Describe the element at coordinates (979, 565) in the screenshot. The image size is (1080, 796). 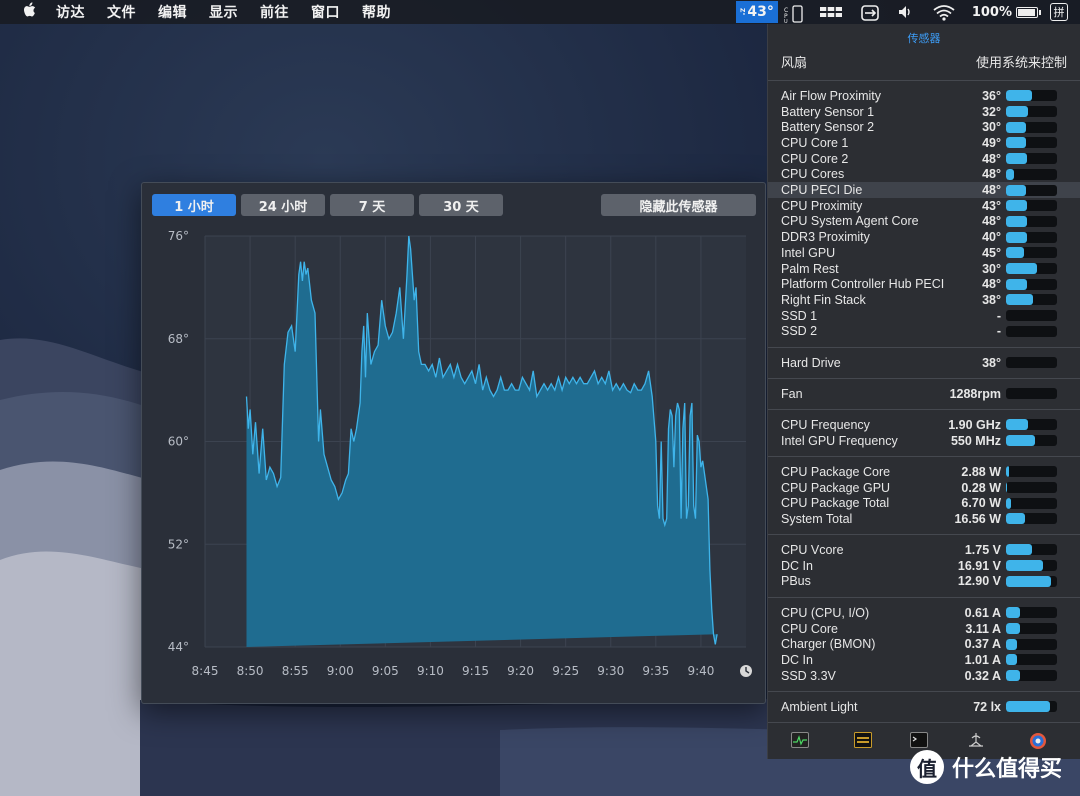
I see `sensor-value: 16.91 V` at that location.